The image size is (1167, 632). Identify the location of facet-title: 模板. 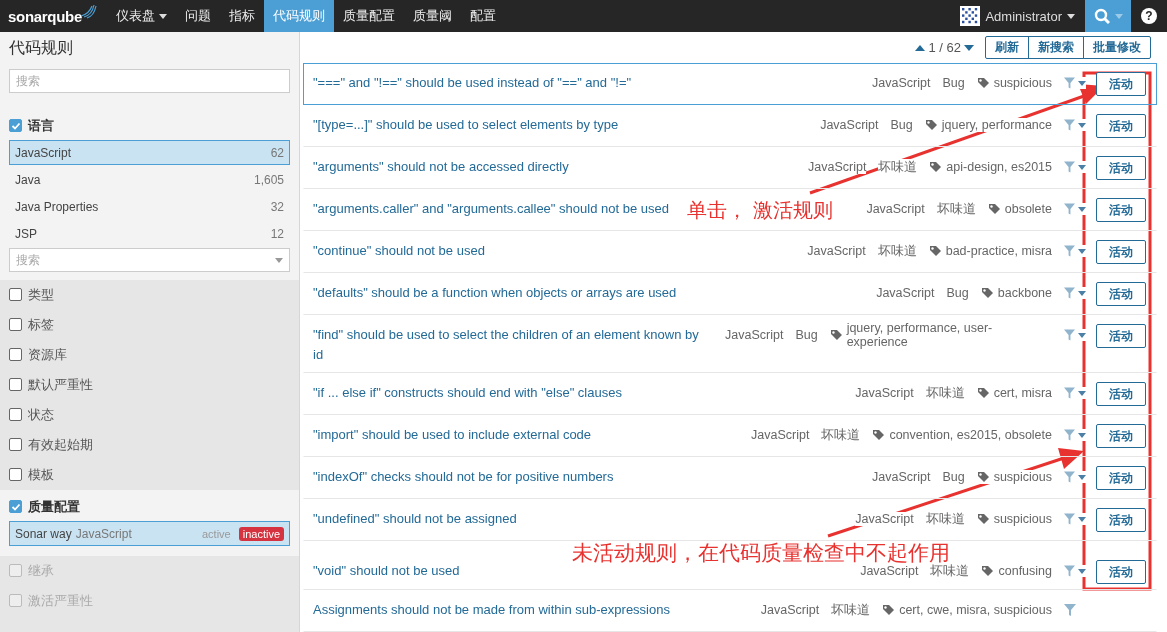
(41, 474).